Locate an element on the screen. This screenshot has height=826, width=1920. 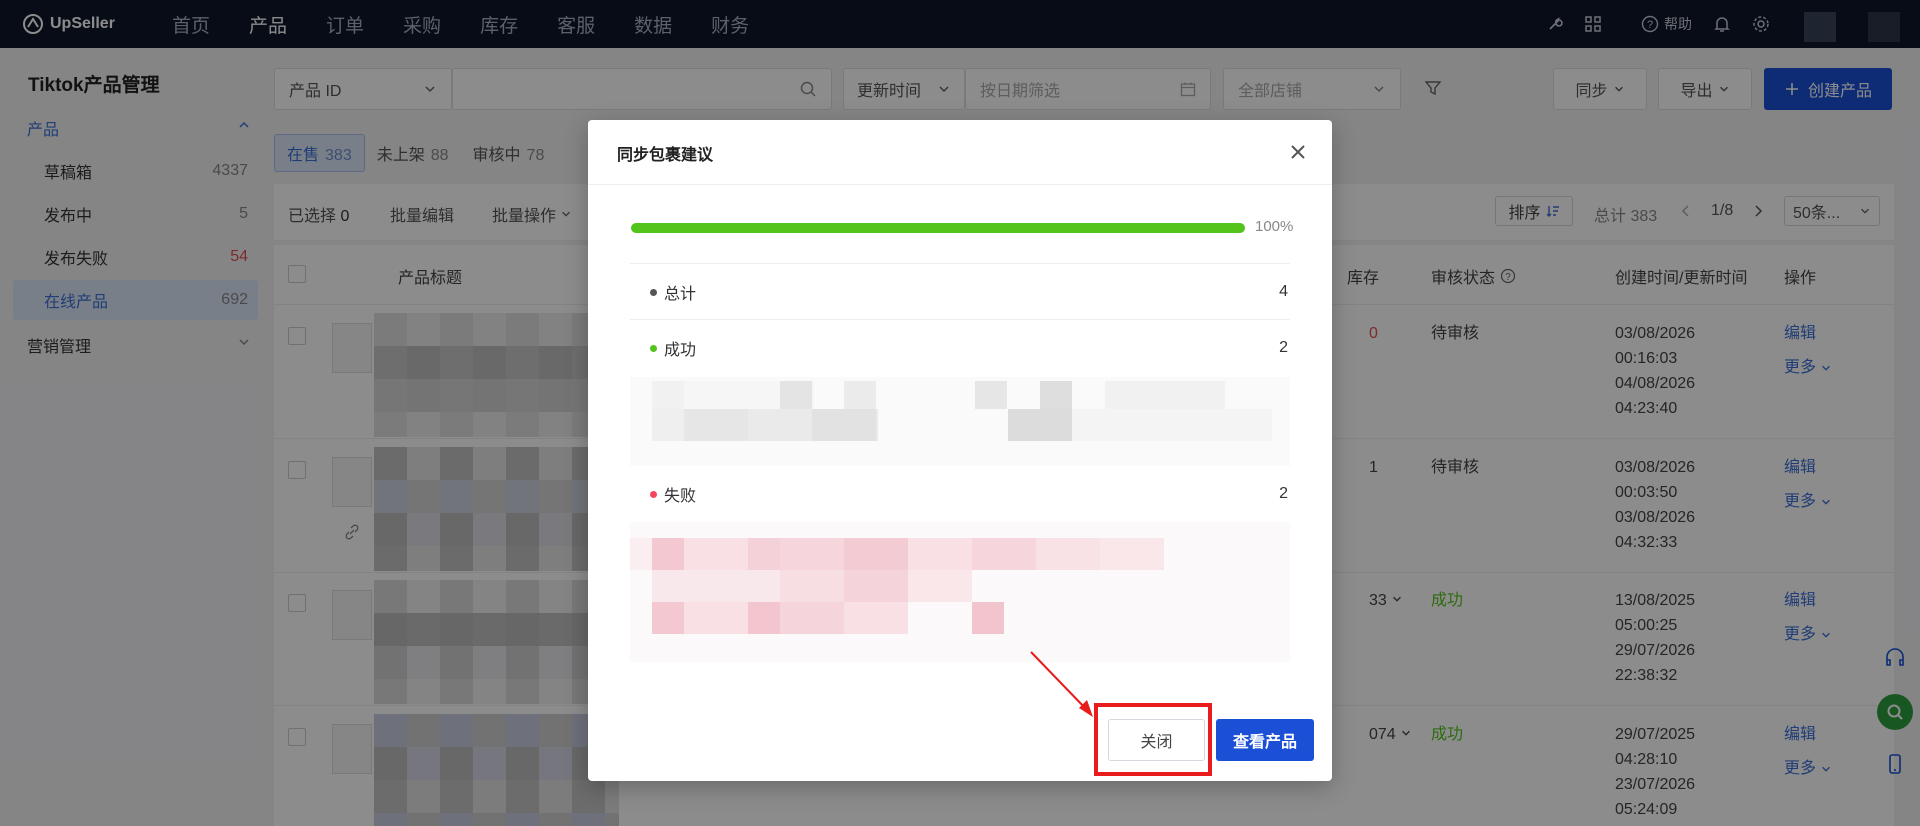
fail-details-redacted is located at coordinates (960, 592).